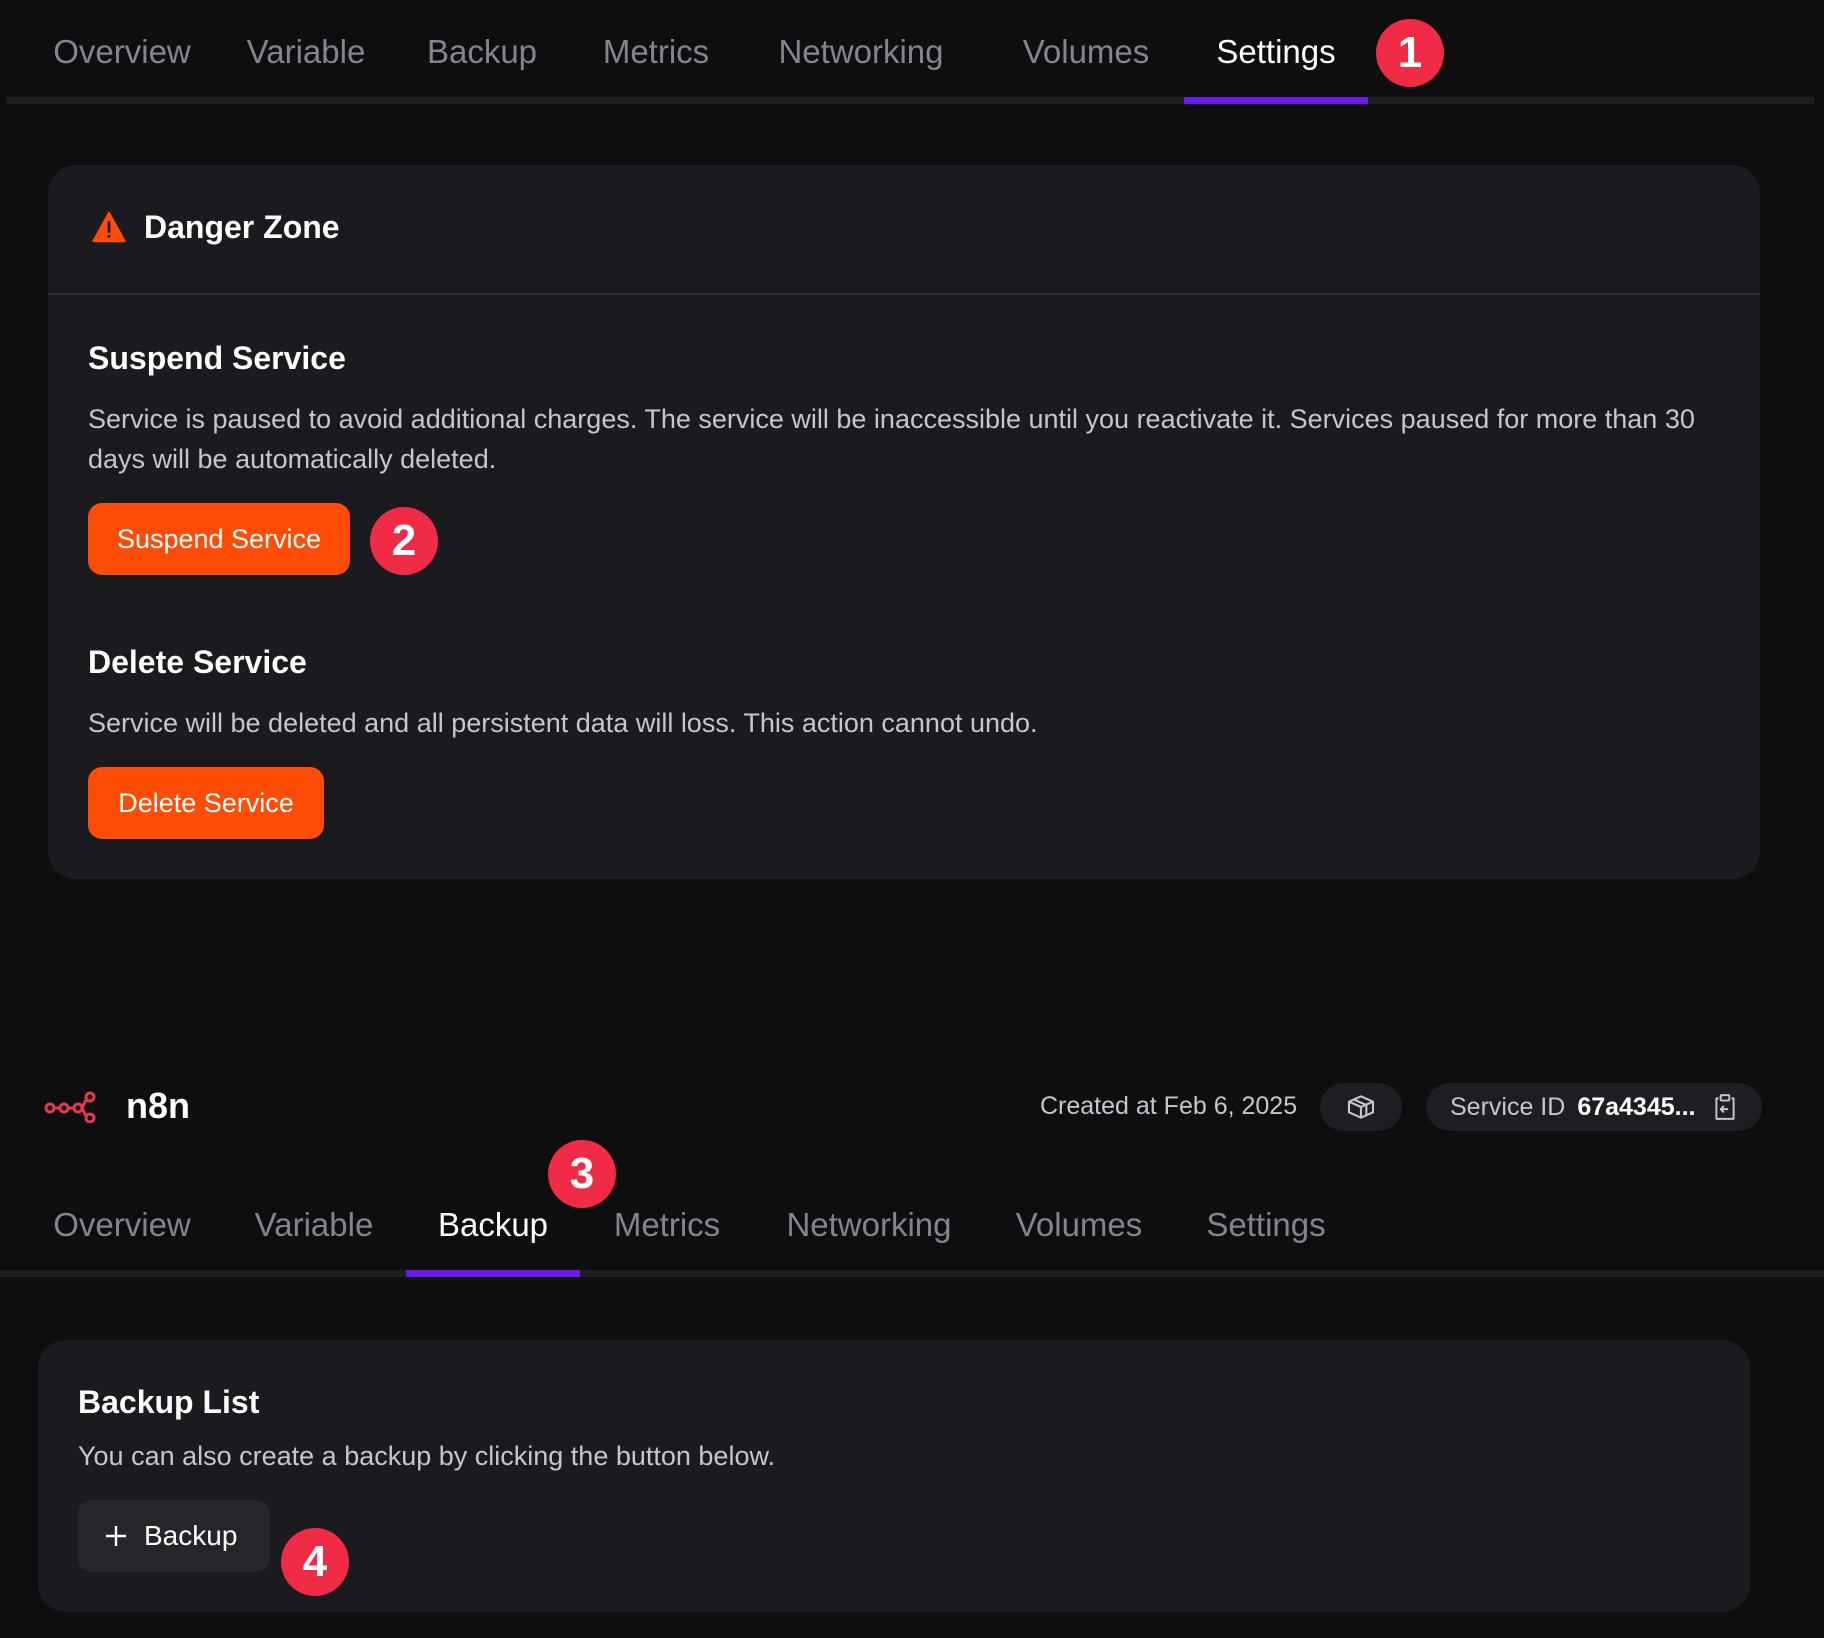  Describe the element at coordinates (404, 541) in the screenshot. I see `step-marker-2: 2` at that location.